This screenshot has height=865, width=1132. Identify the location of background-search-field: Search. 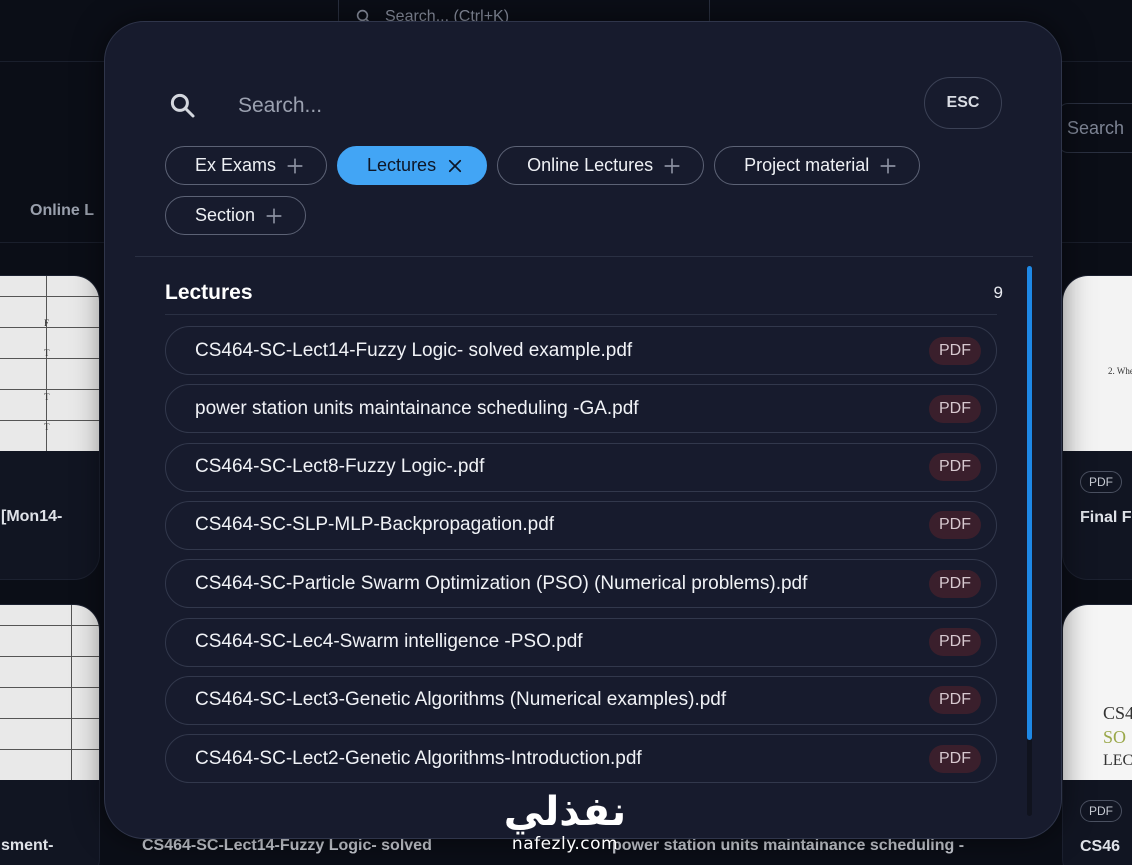
(1095, 128).